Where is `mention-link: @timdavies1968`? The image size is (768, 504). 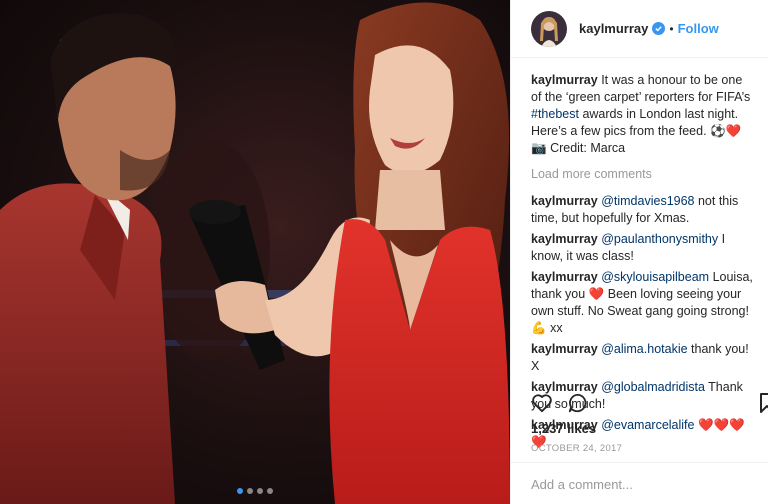
mention-link: @timdavies1968 is located at coordinates (647, 201).